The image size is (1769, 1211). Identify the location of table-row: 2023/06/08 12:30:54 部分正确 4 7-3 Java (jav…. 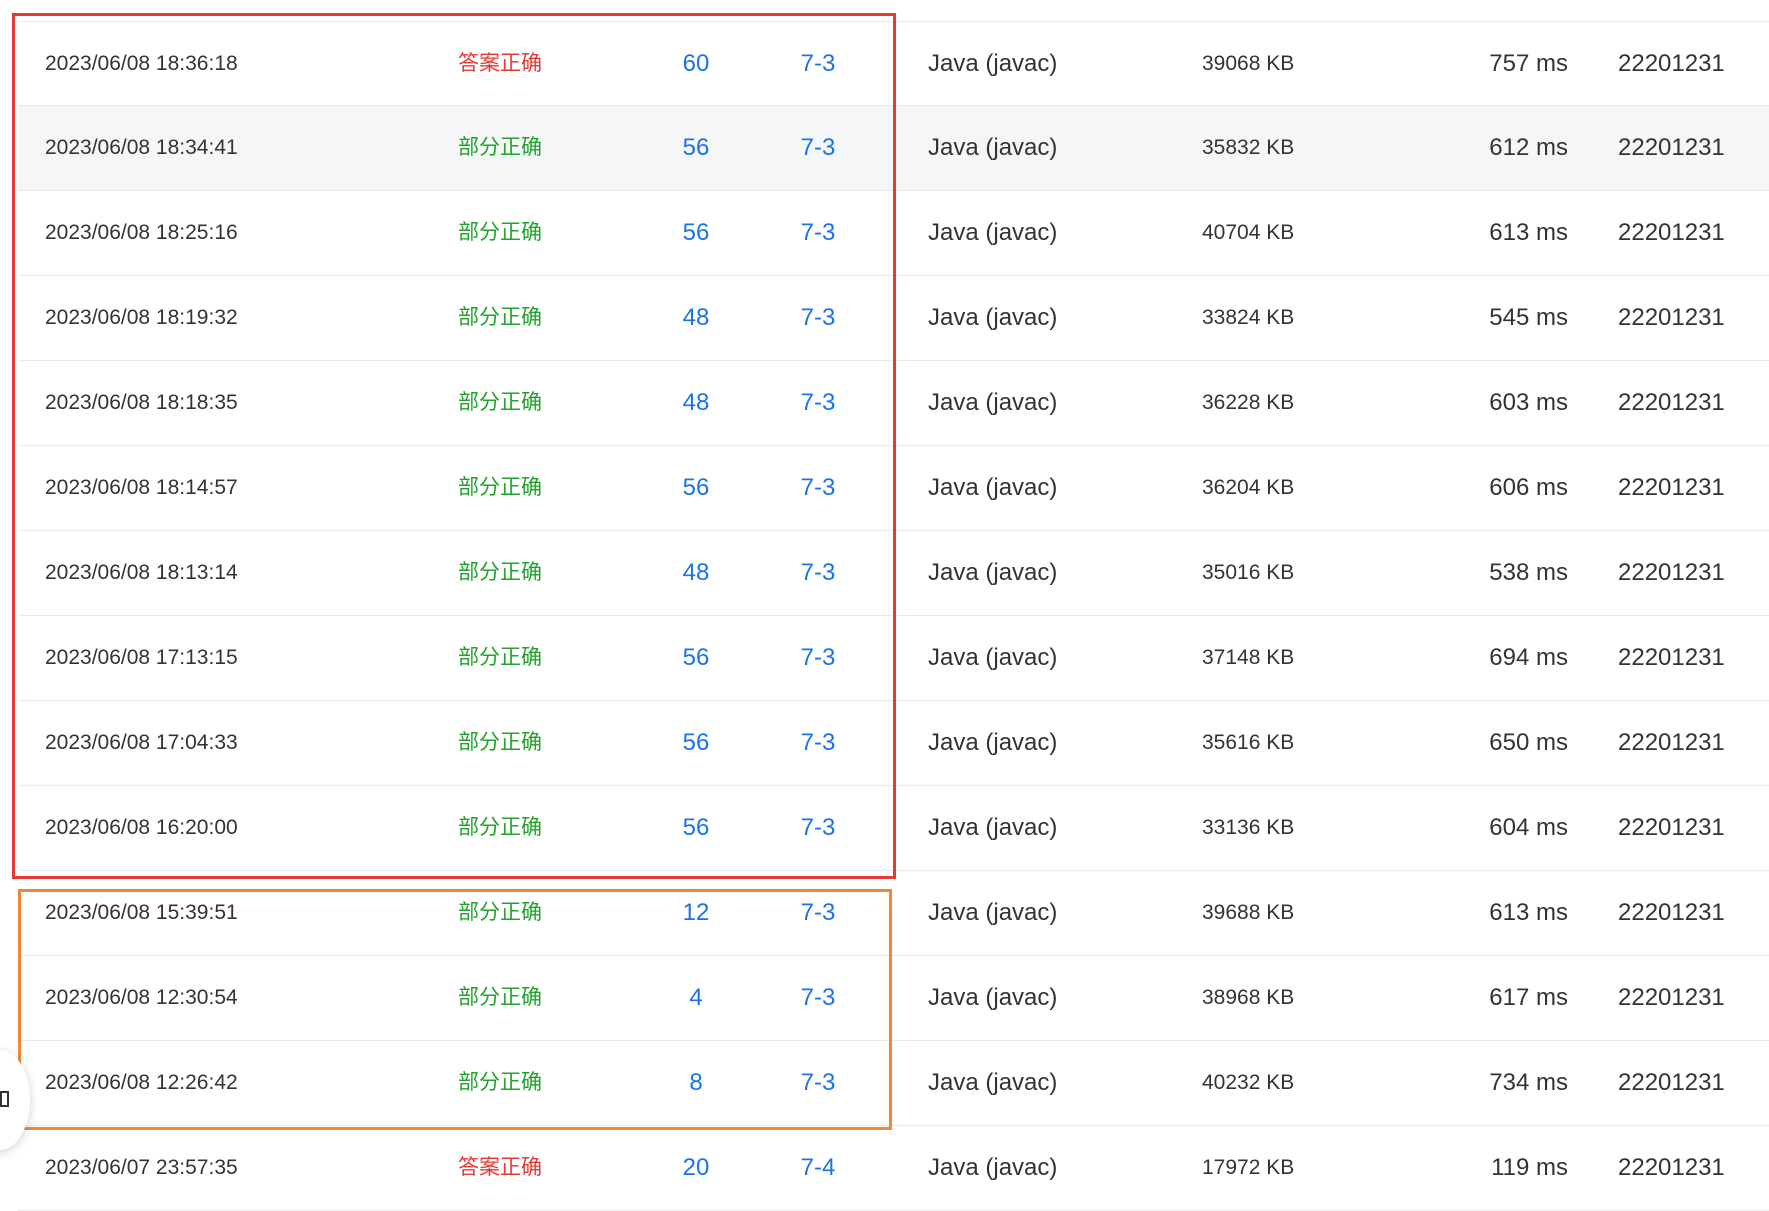
(893, 998).